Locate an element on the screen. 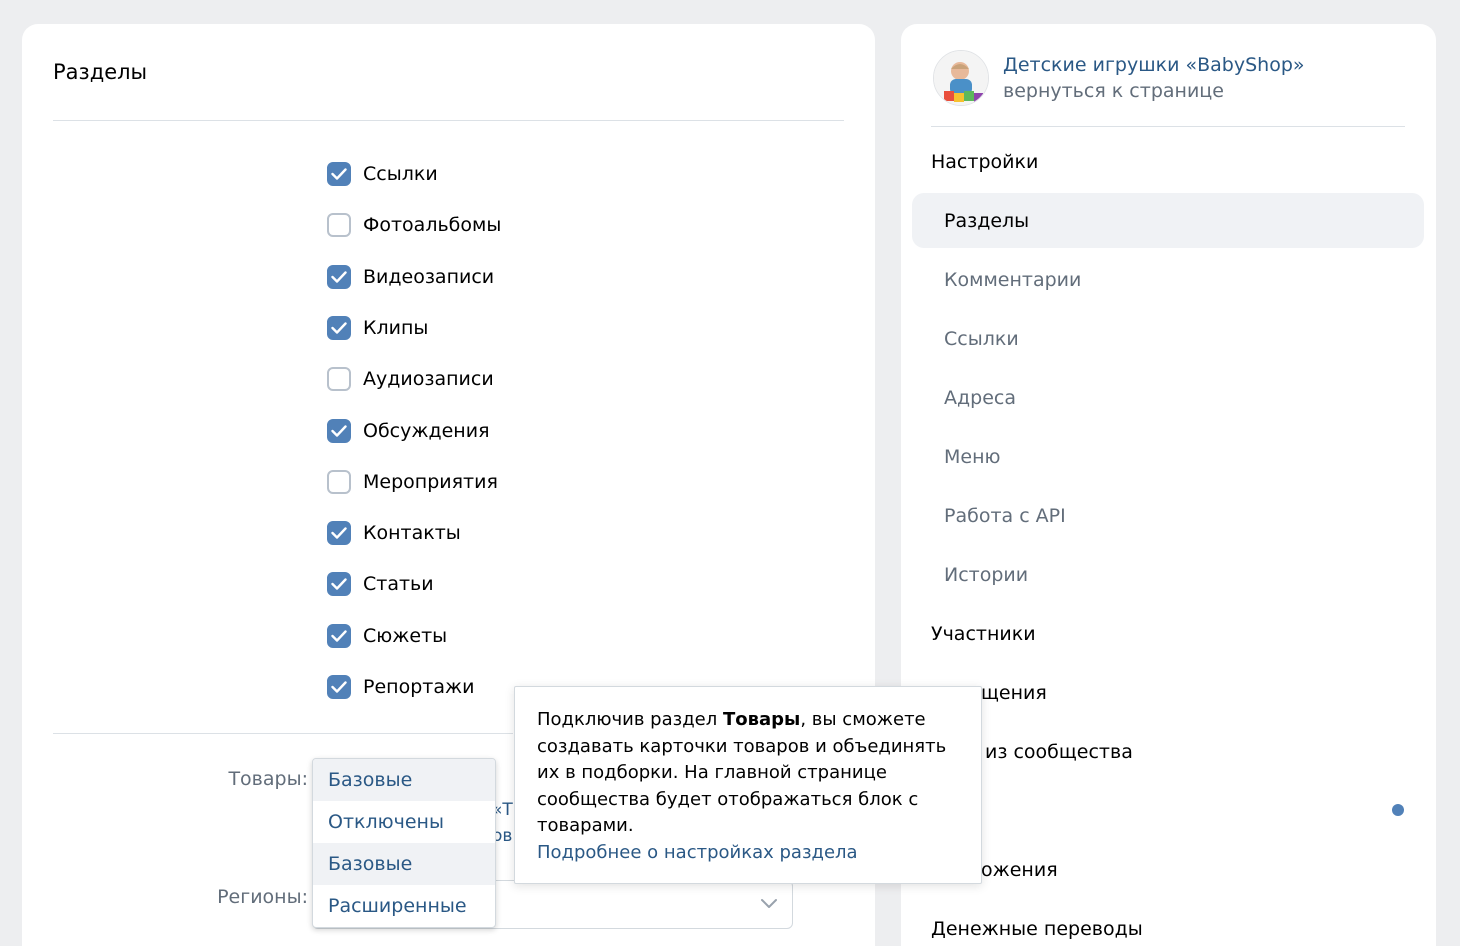 The width and height of the screenshot is (1460, 946). nav-item: Адреса is located at coordinates (1168, 397).